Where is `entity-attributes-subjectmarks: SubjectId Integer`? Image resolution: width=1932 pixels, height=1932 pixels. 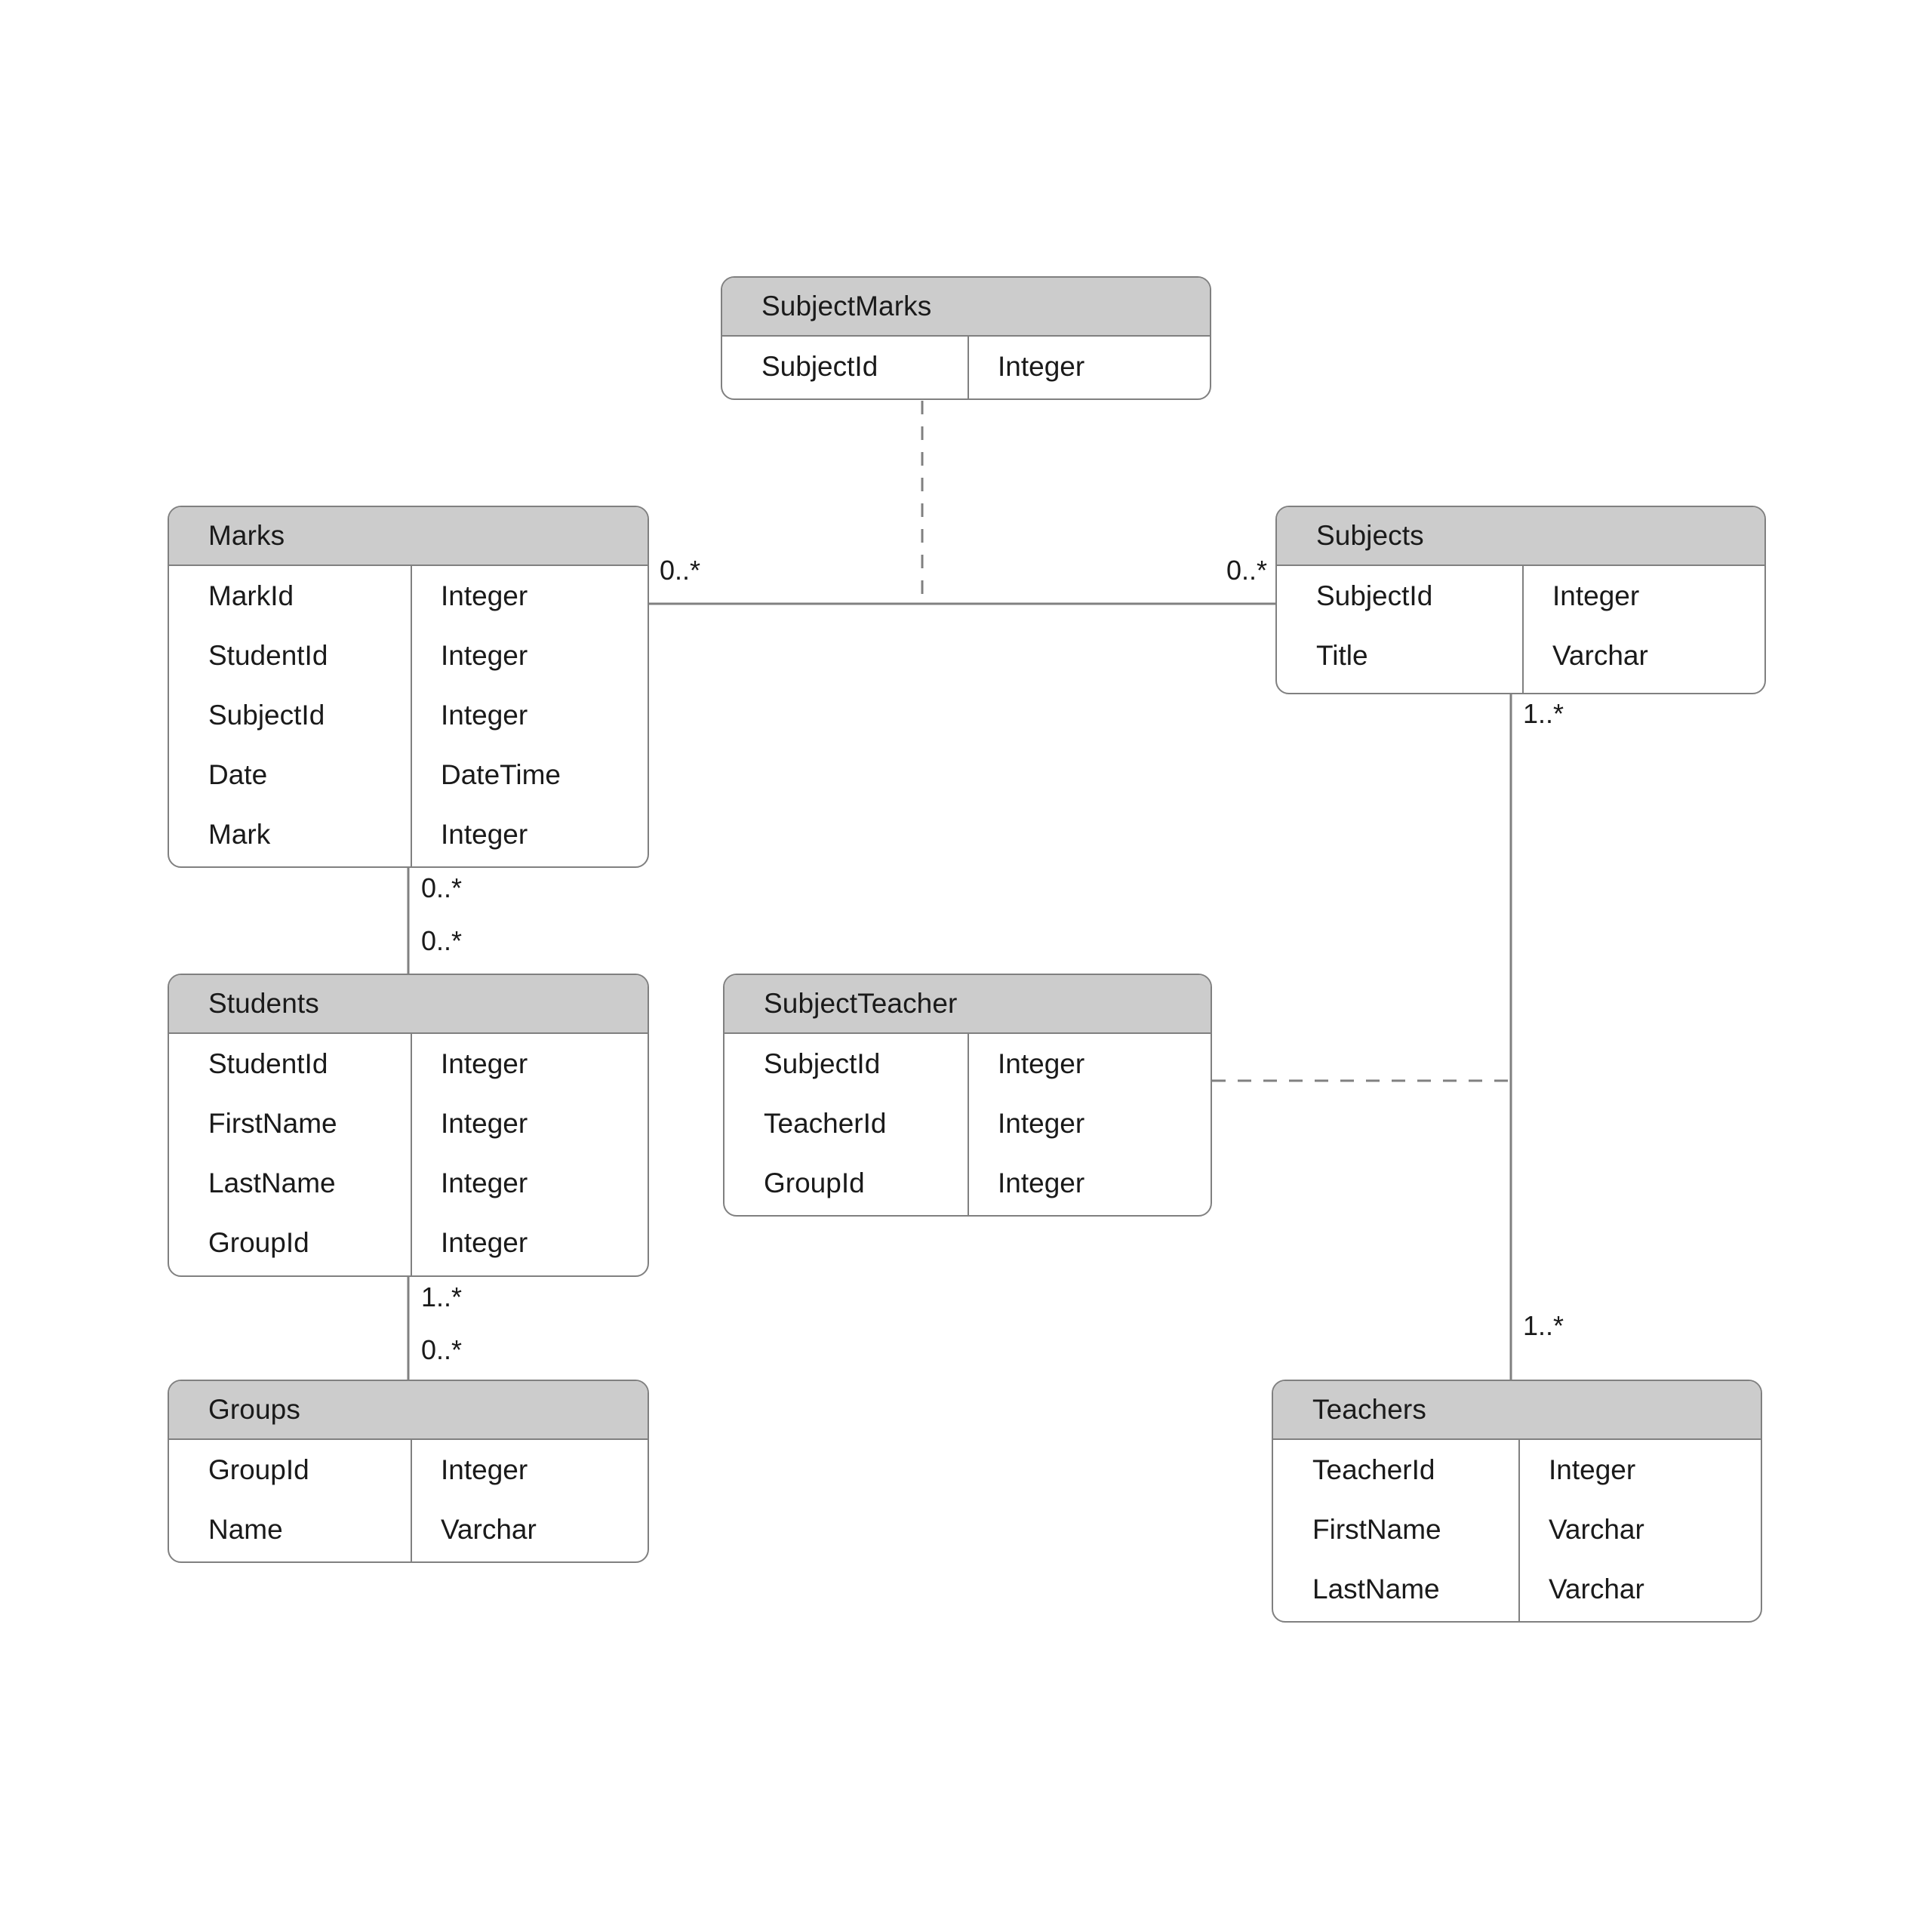
entity-attributes-subjectmarks: SubjectId Integer is located at coordinates (966, 367).